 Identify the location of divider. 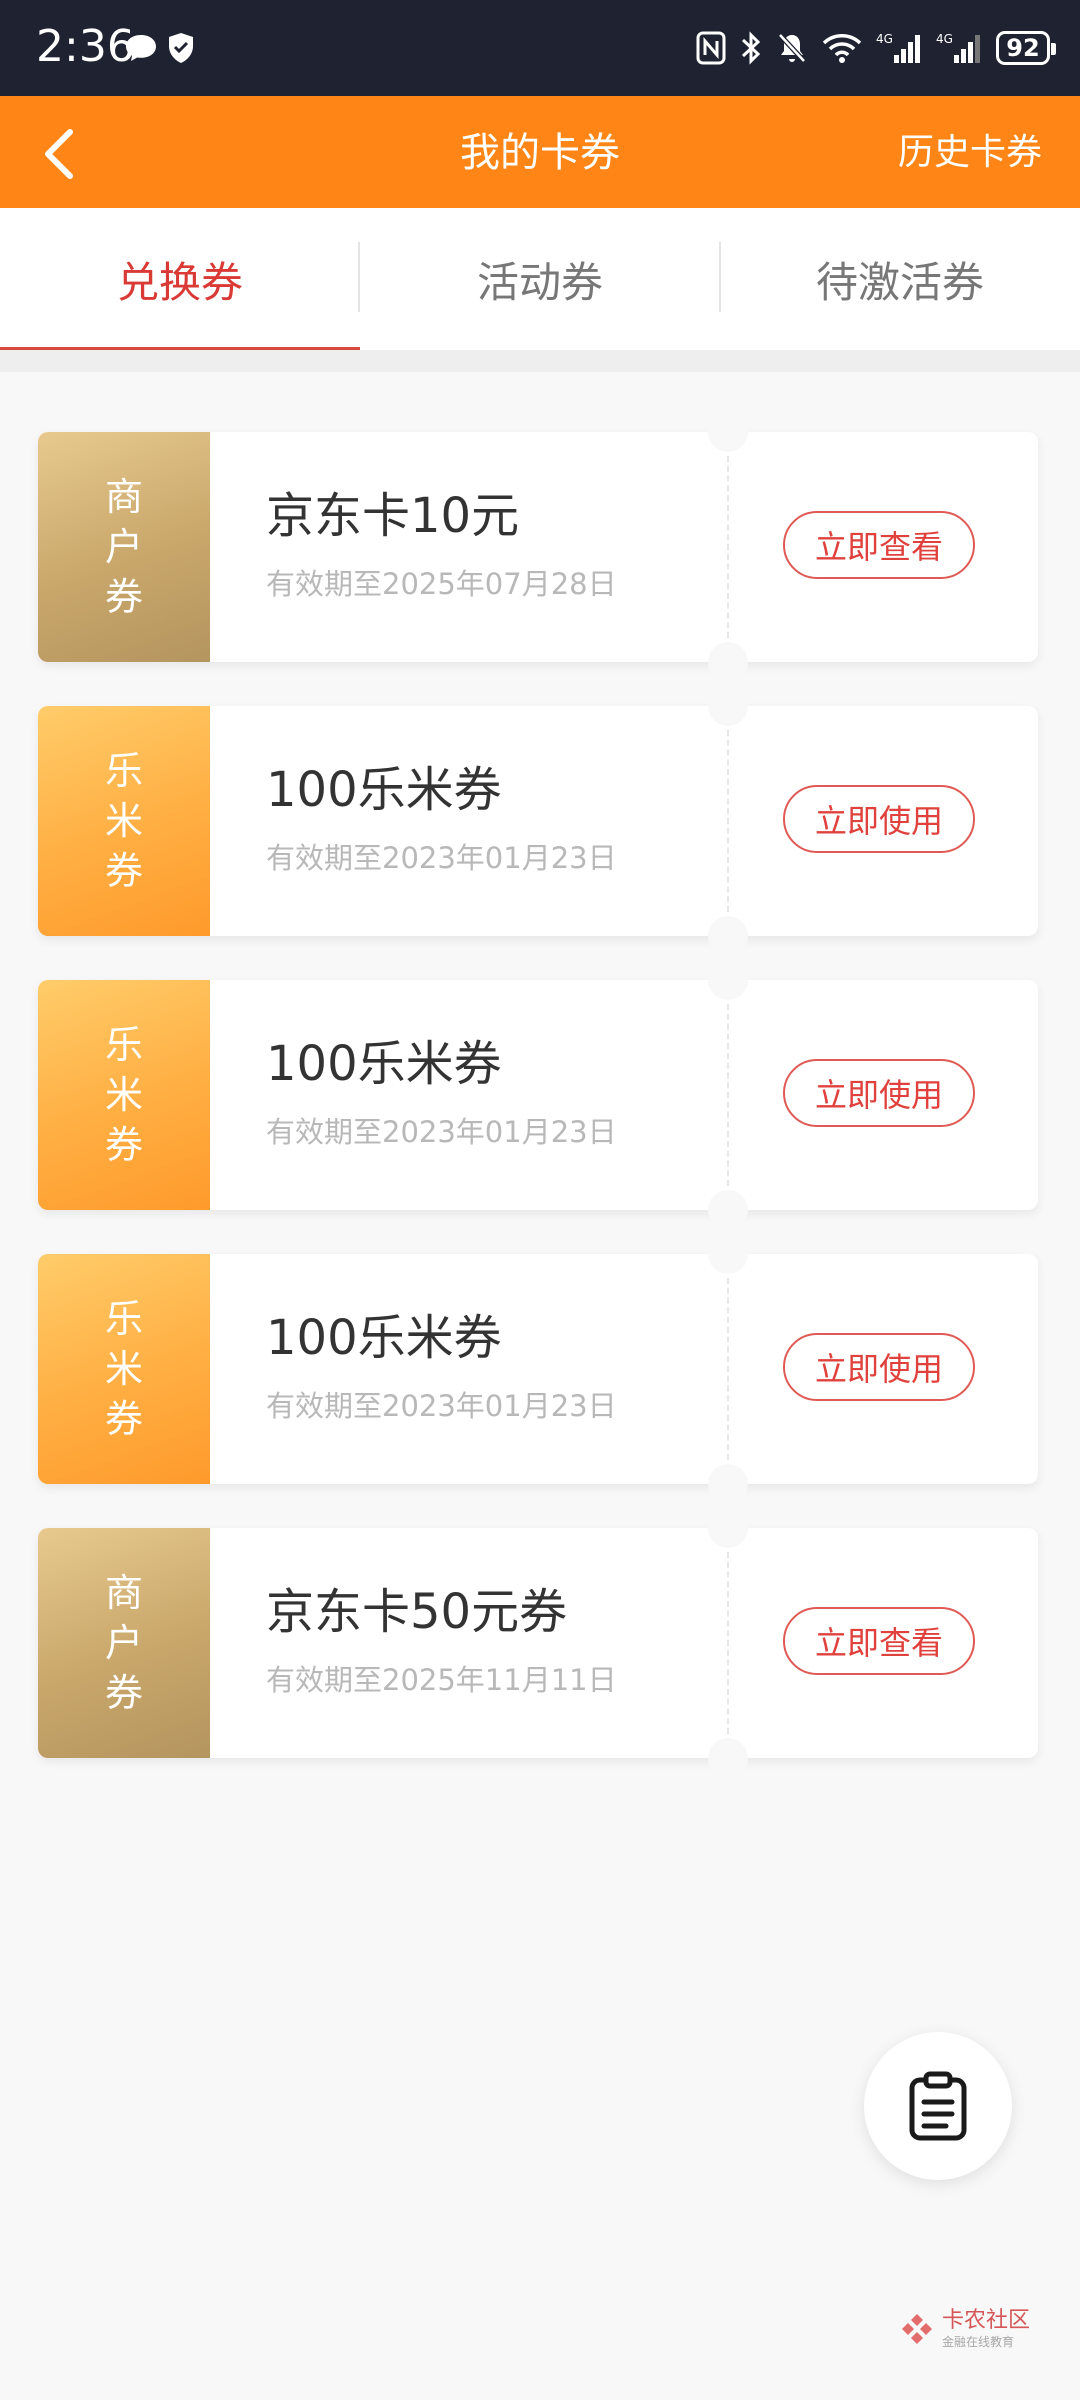
(540, 361).